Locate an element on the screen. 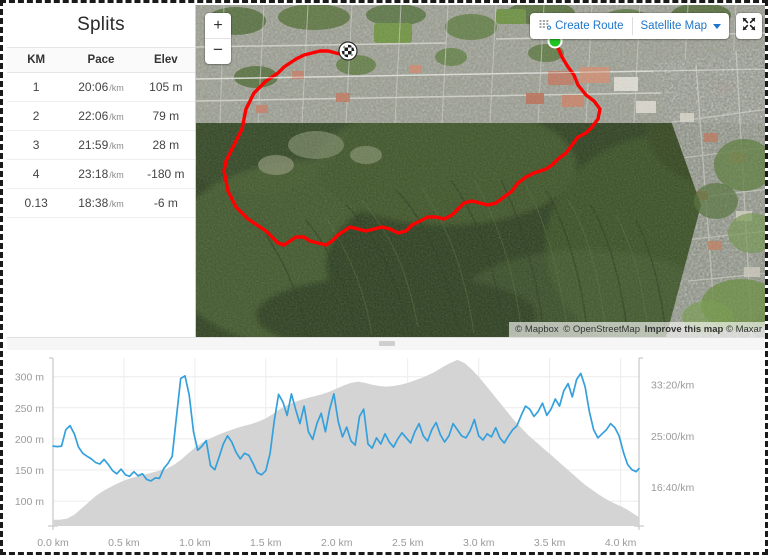 This screenshot has width=768, height=555. map-tool-group: Create Route Satellite Map is located at coordinates (629, 26).